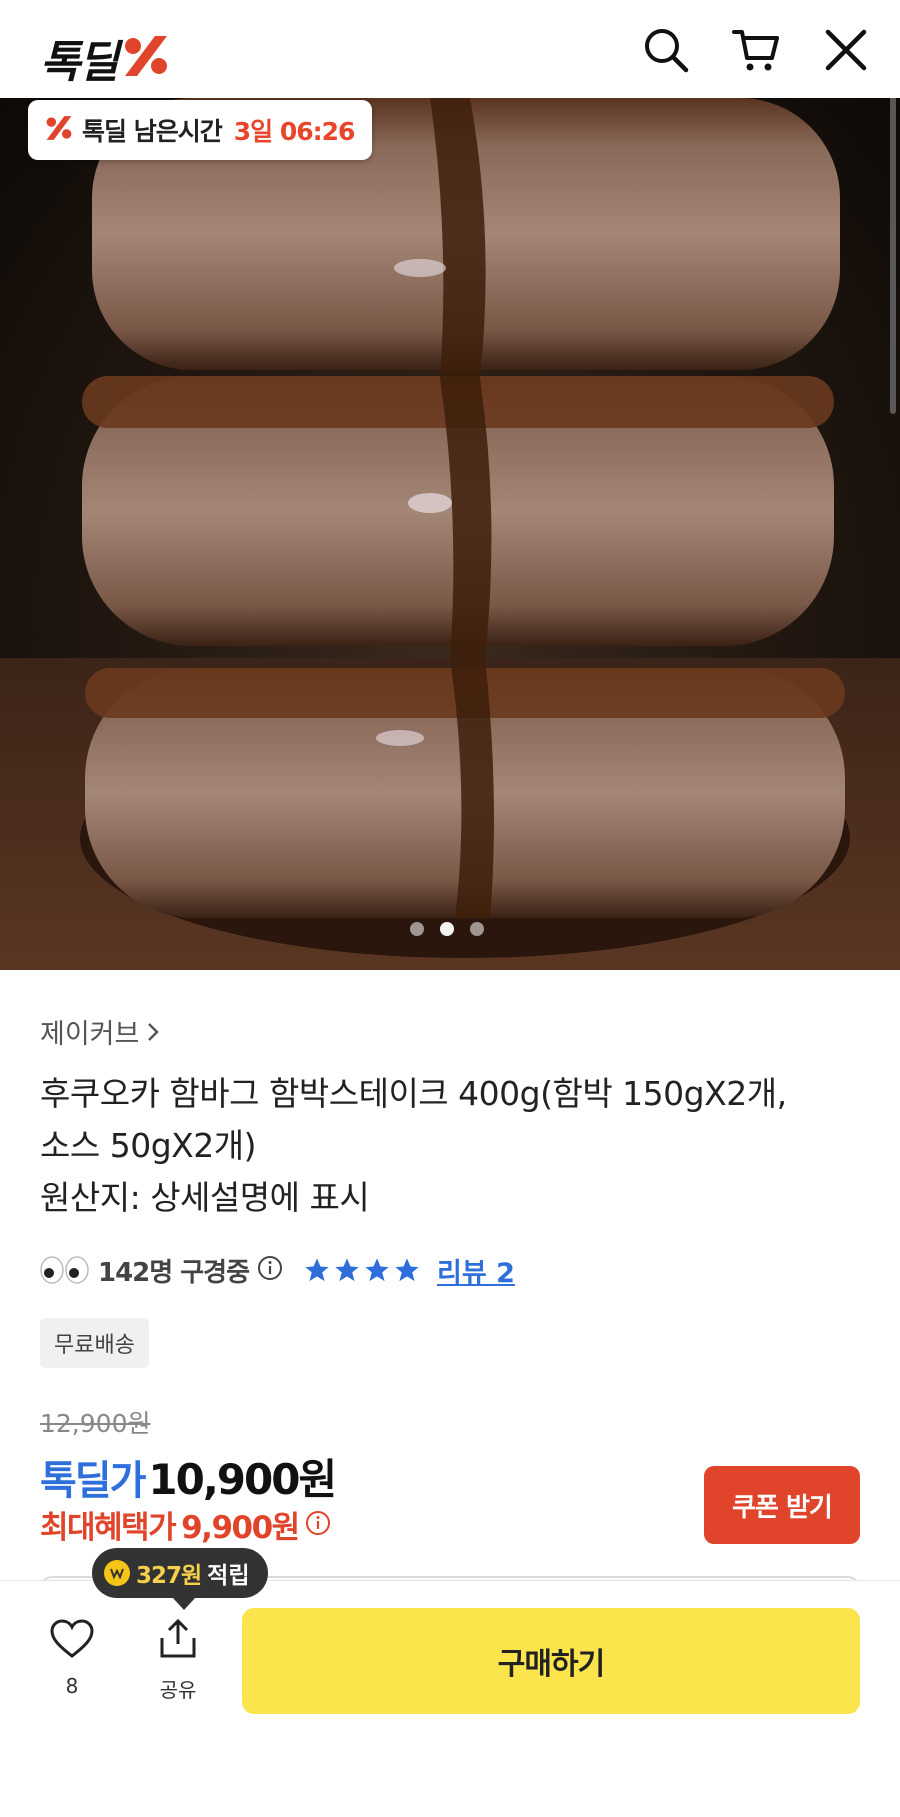  Describe the element at coordinates (450, 49) in the screenshot. I see `top-header: 톡딜` at that location.